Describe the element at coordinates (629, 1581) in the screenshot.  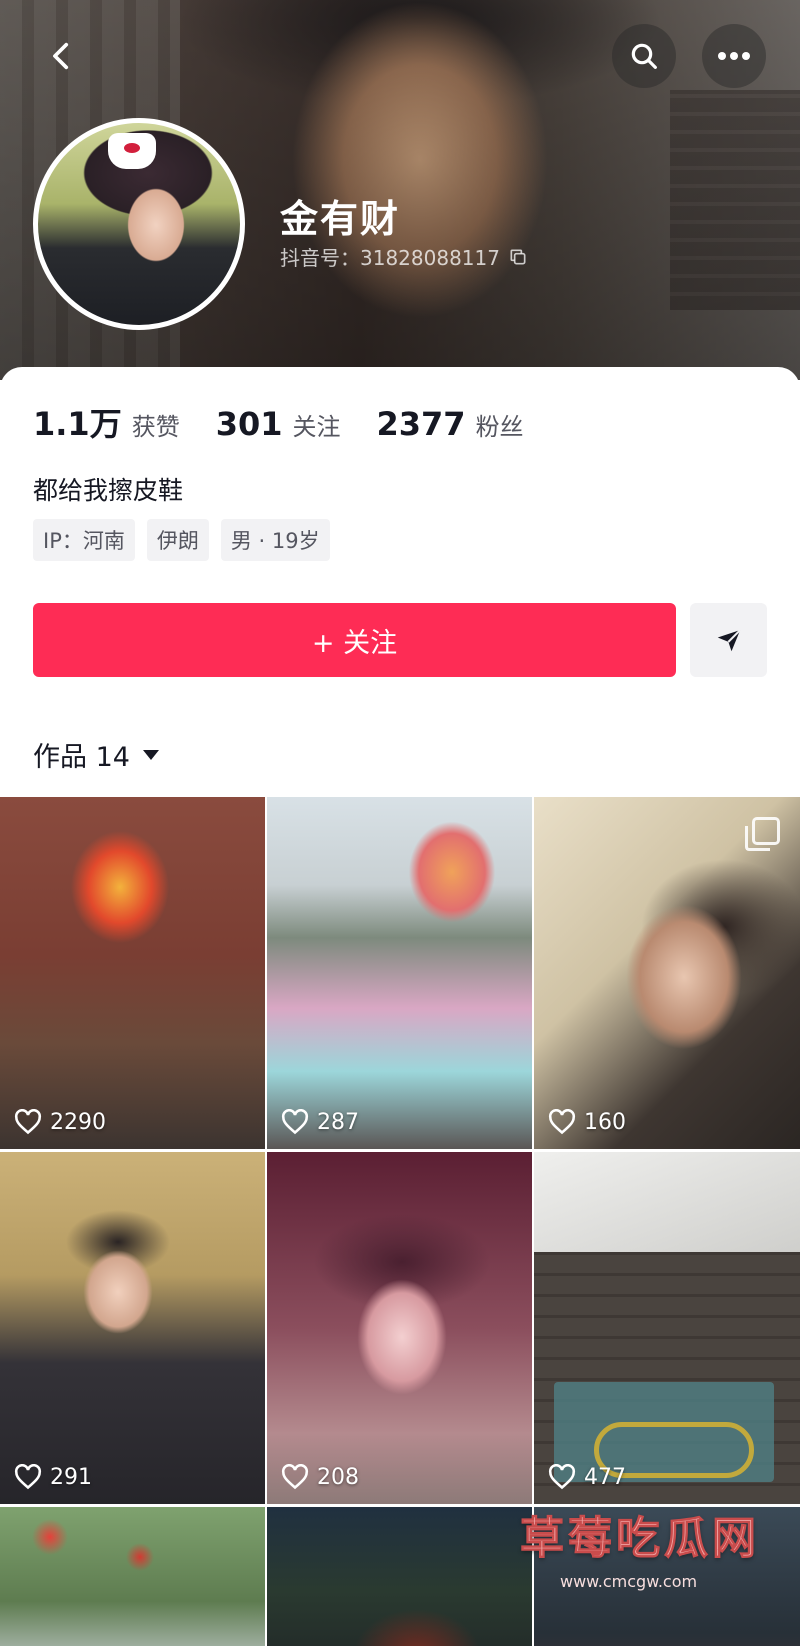
I see `watermark-url: www.cmcgw.com` at that location.